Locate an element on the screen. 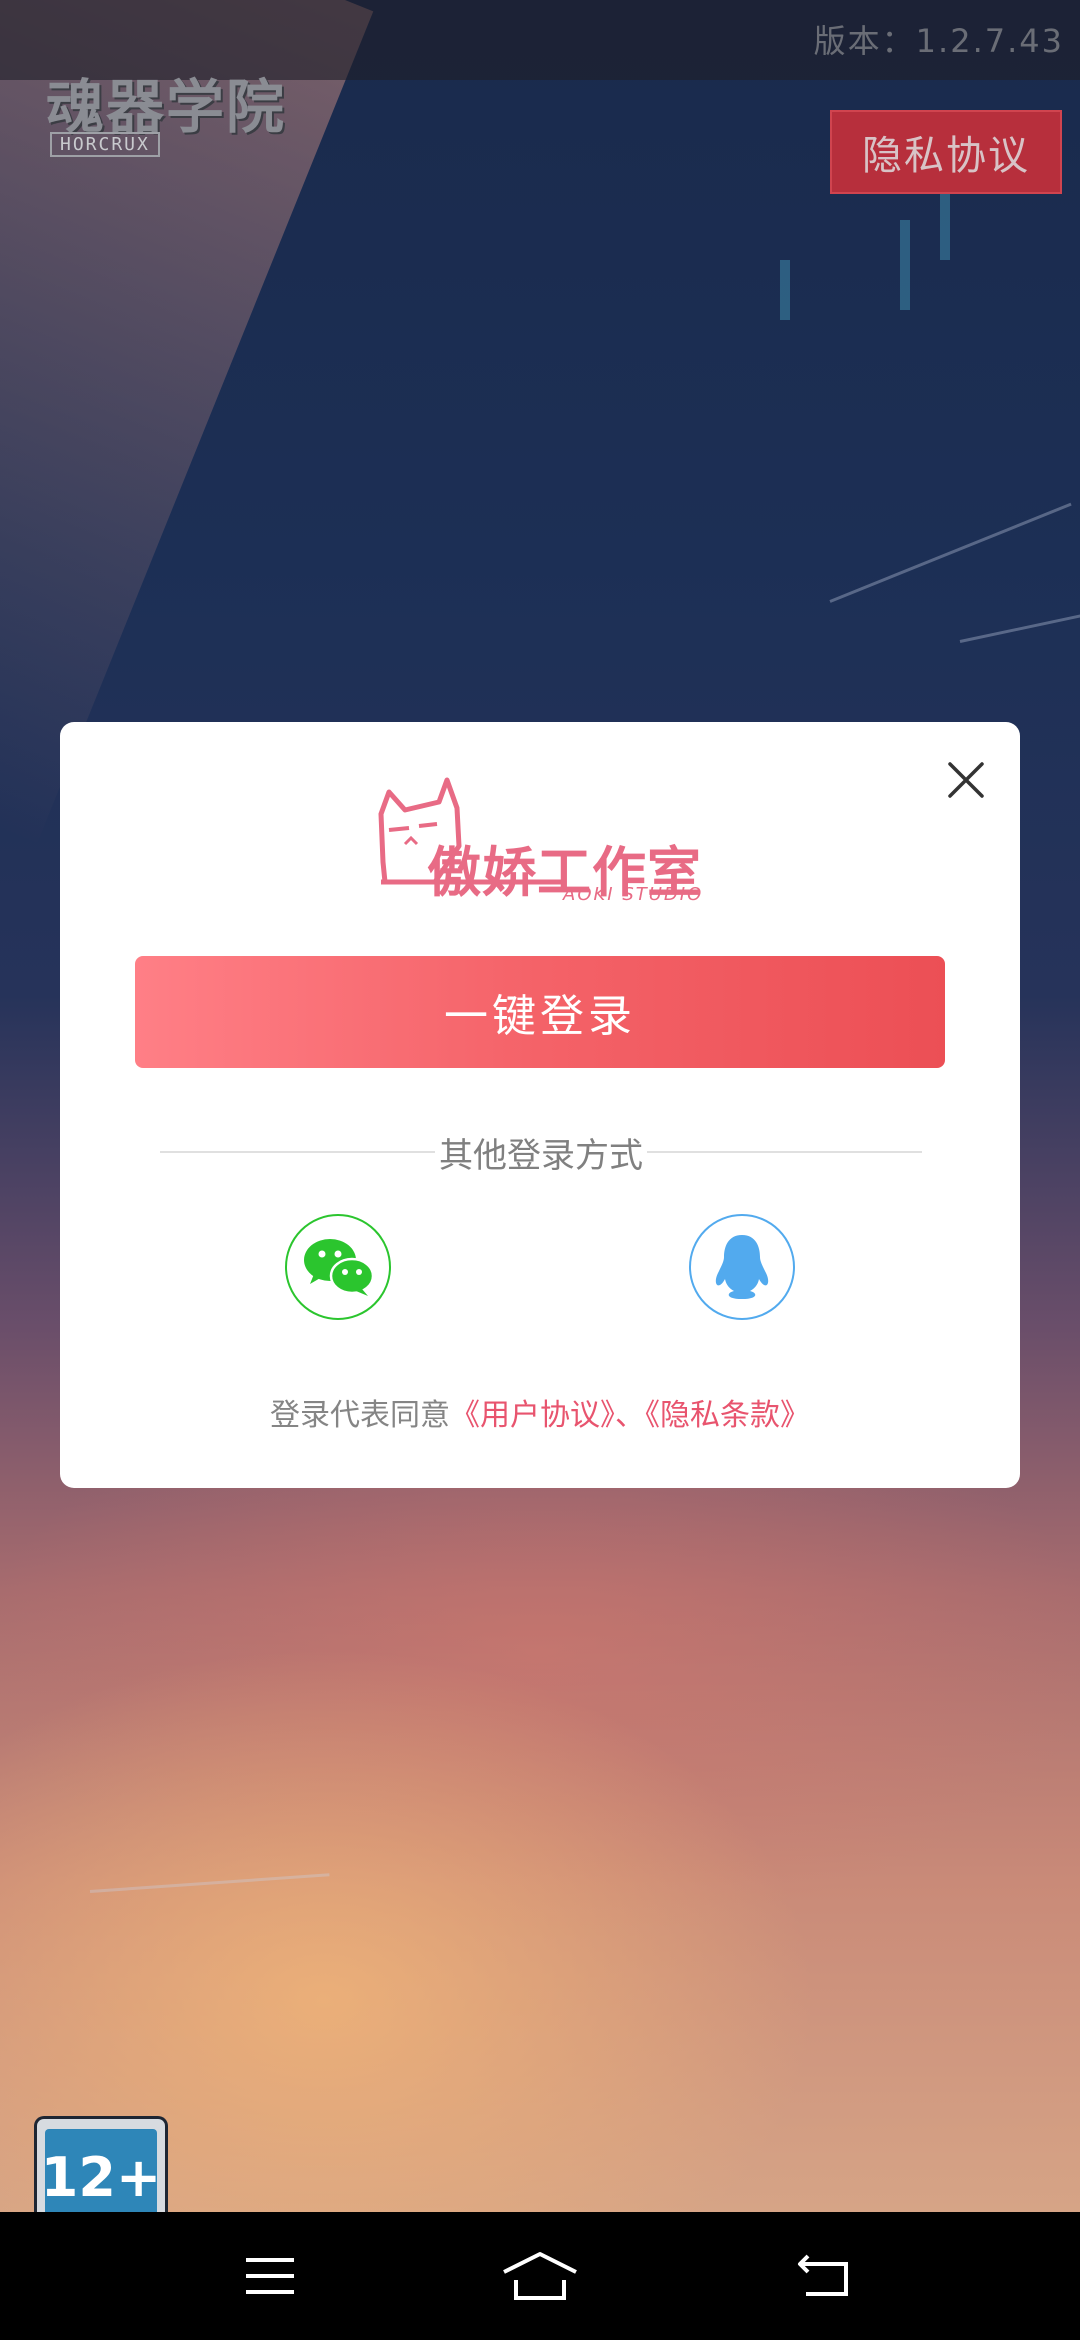 The width and height of the screenshot is (1080, 2340). other-login-divider: 其他登录方式 is located at coordinates (541, 1152).